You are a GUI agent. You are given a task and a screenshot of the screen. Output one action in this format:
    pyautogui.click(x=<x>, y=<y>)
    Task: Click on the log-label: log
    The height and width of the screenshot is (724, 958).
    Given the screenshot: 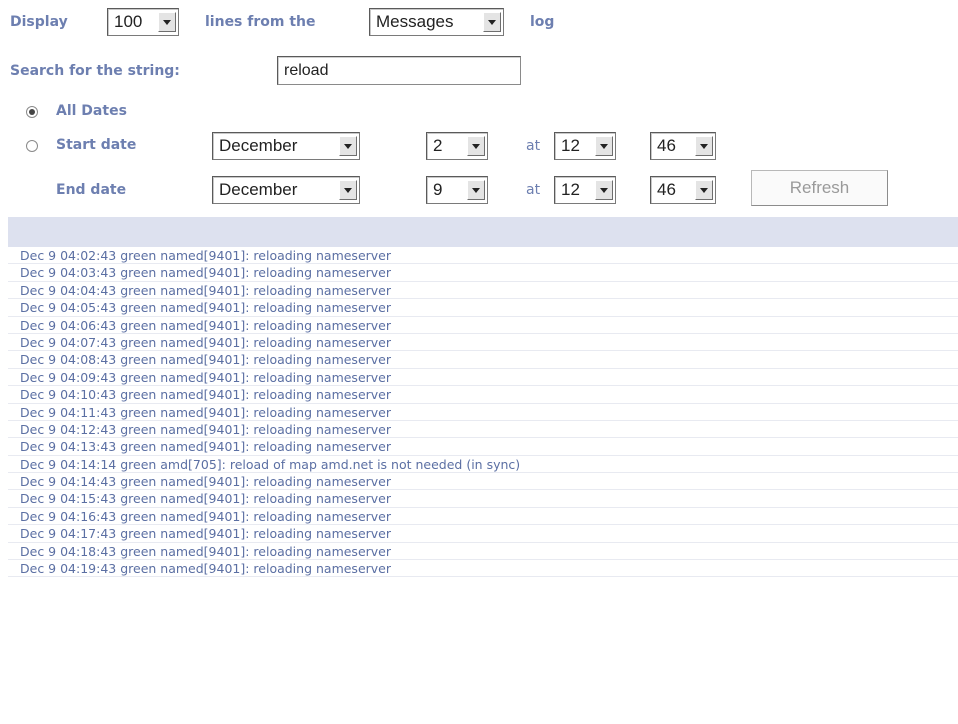 What is the action you would take?
    pyautogui.click(x=542, y=22)
    